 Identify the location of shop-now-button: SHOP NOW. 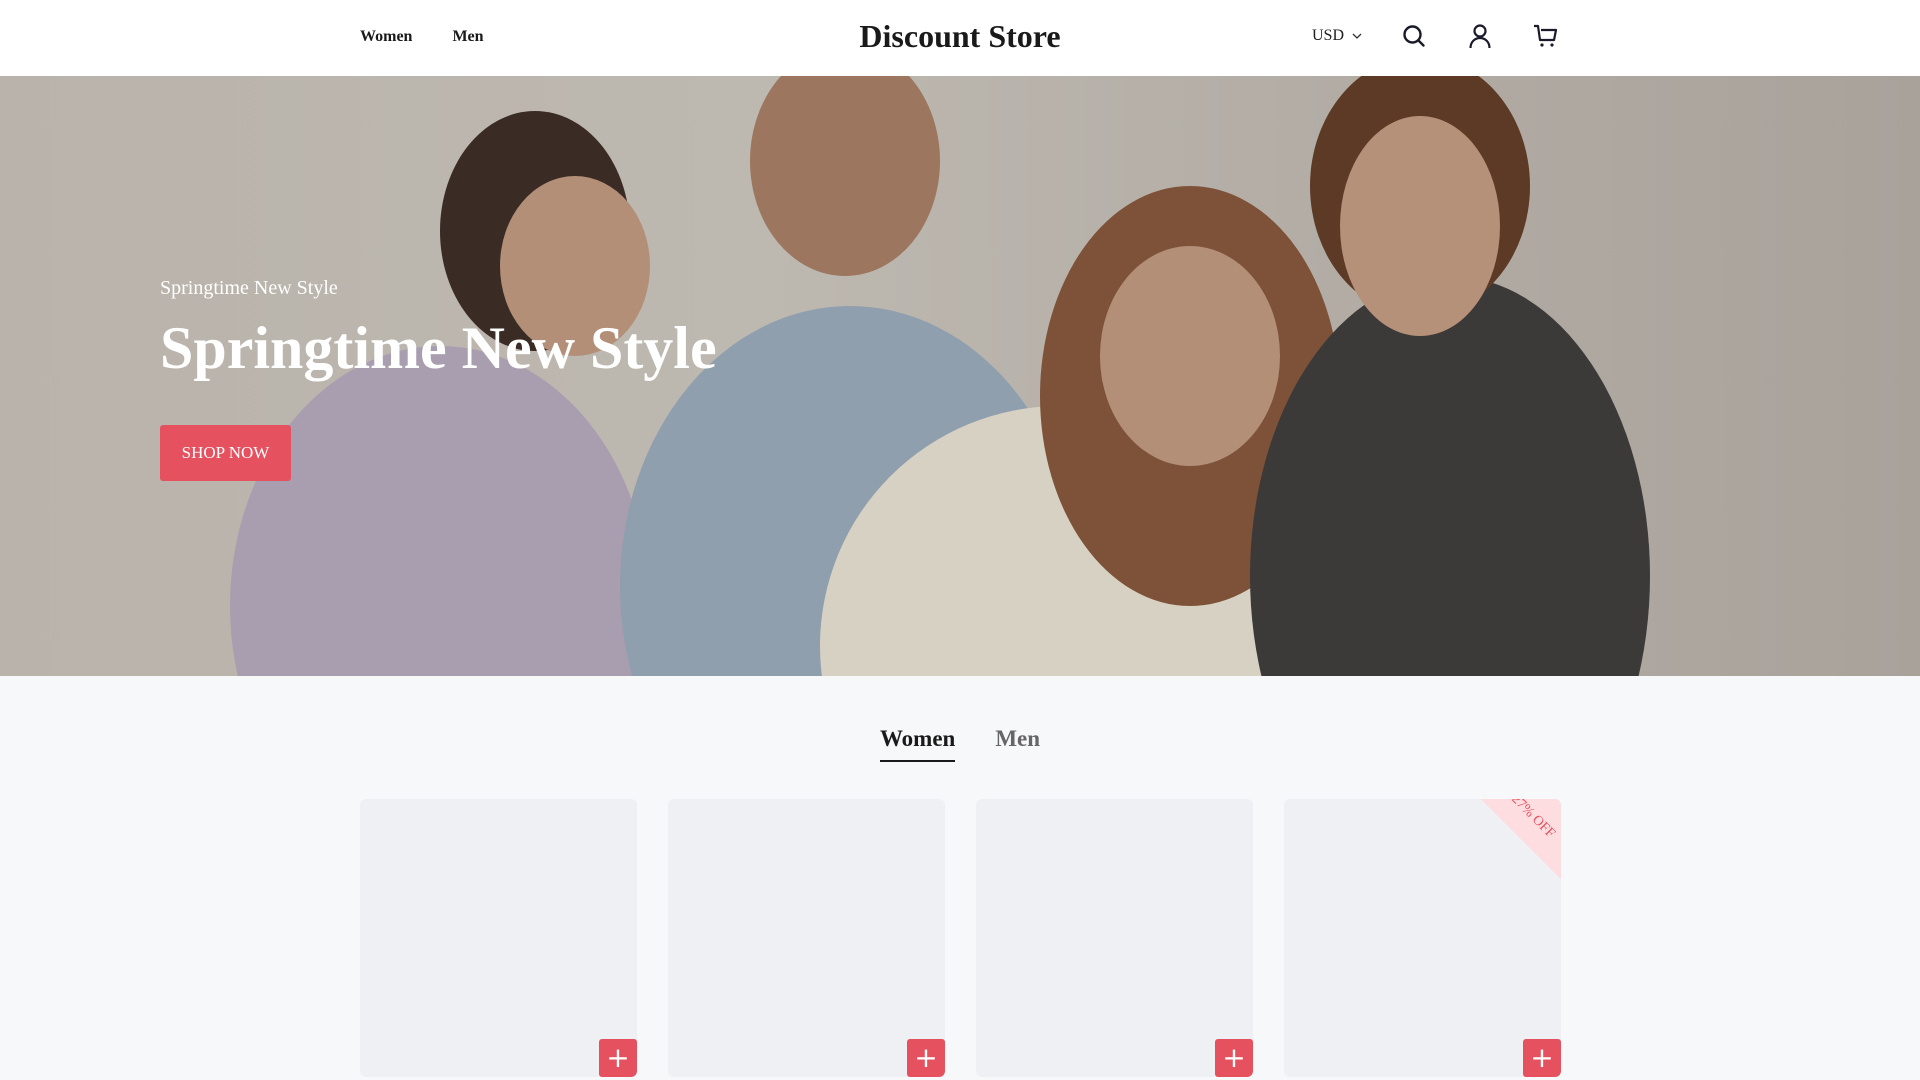
(225, 453).